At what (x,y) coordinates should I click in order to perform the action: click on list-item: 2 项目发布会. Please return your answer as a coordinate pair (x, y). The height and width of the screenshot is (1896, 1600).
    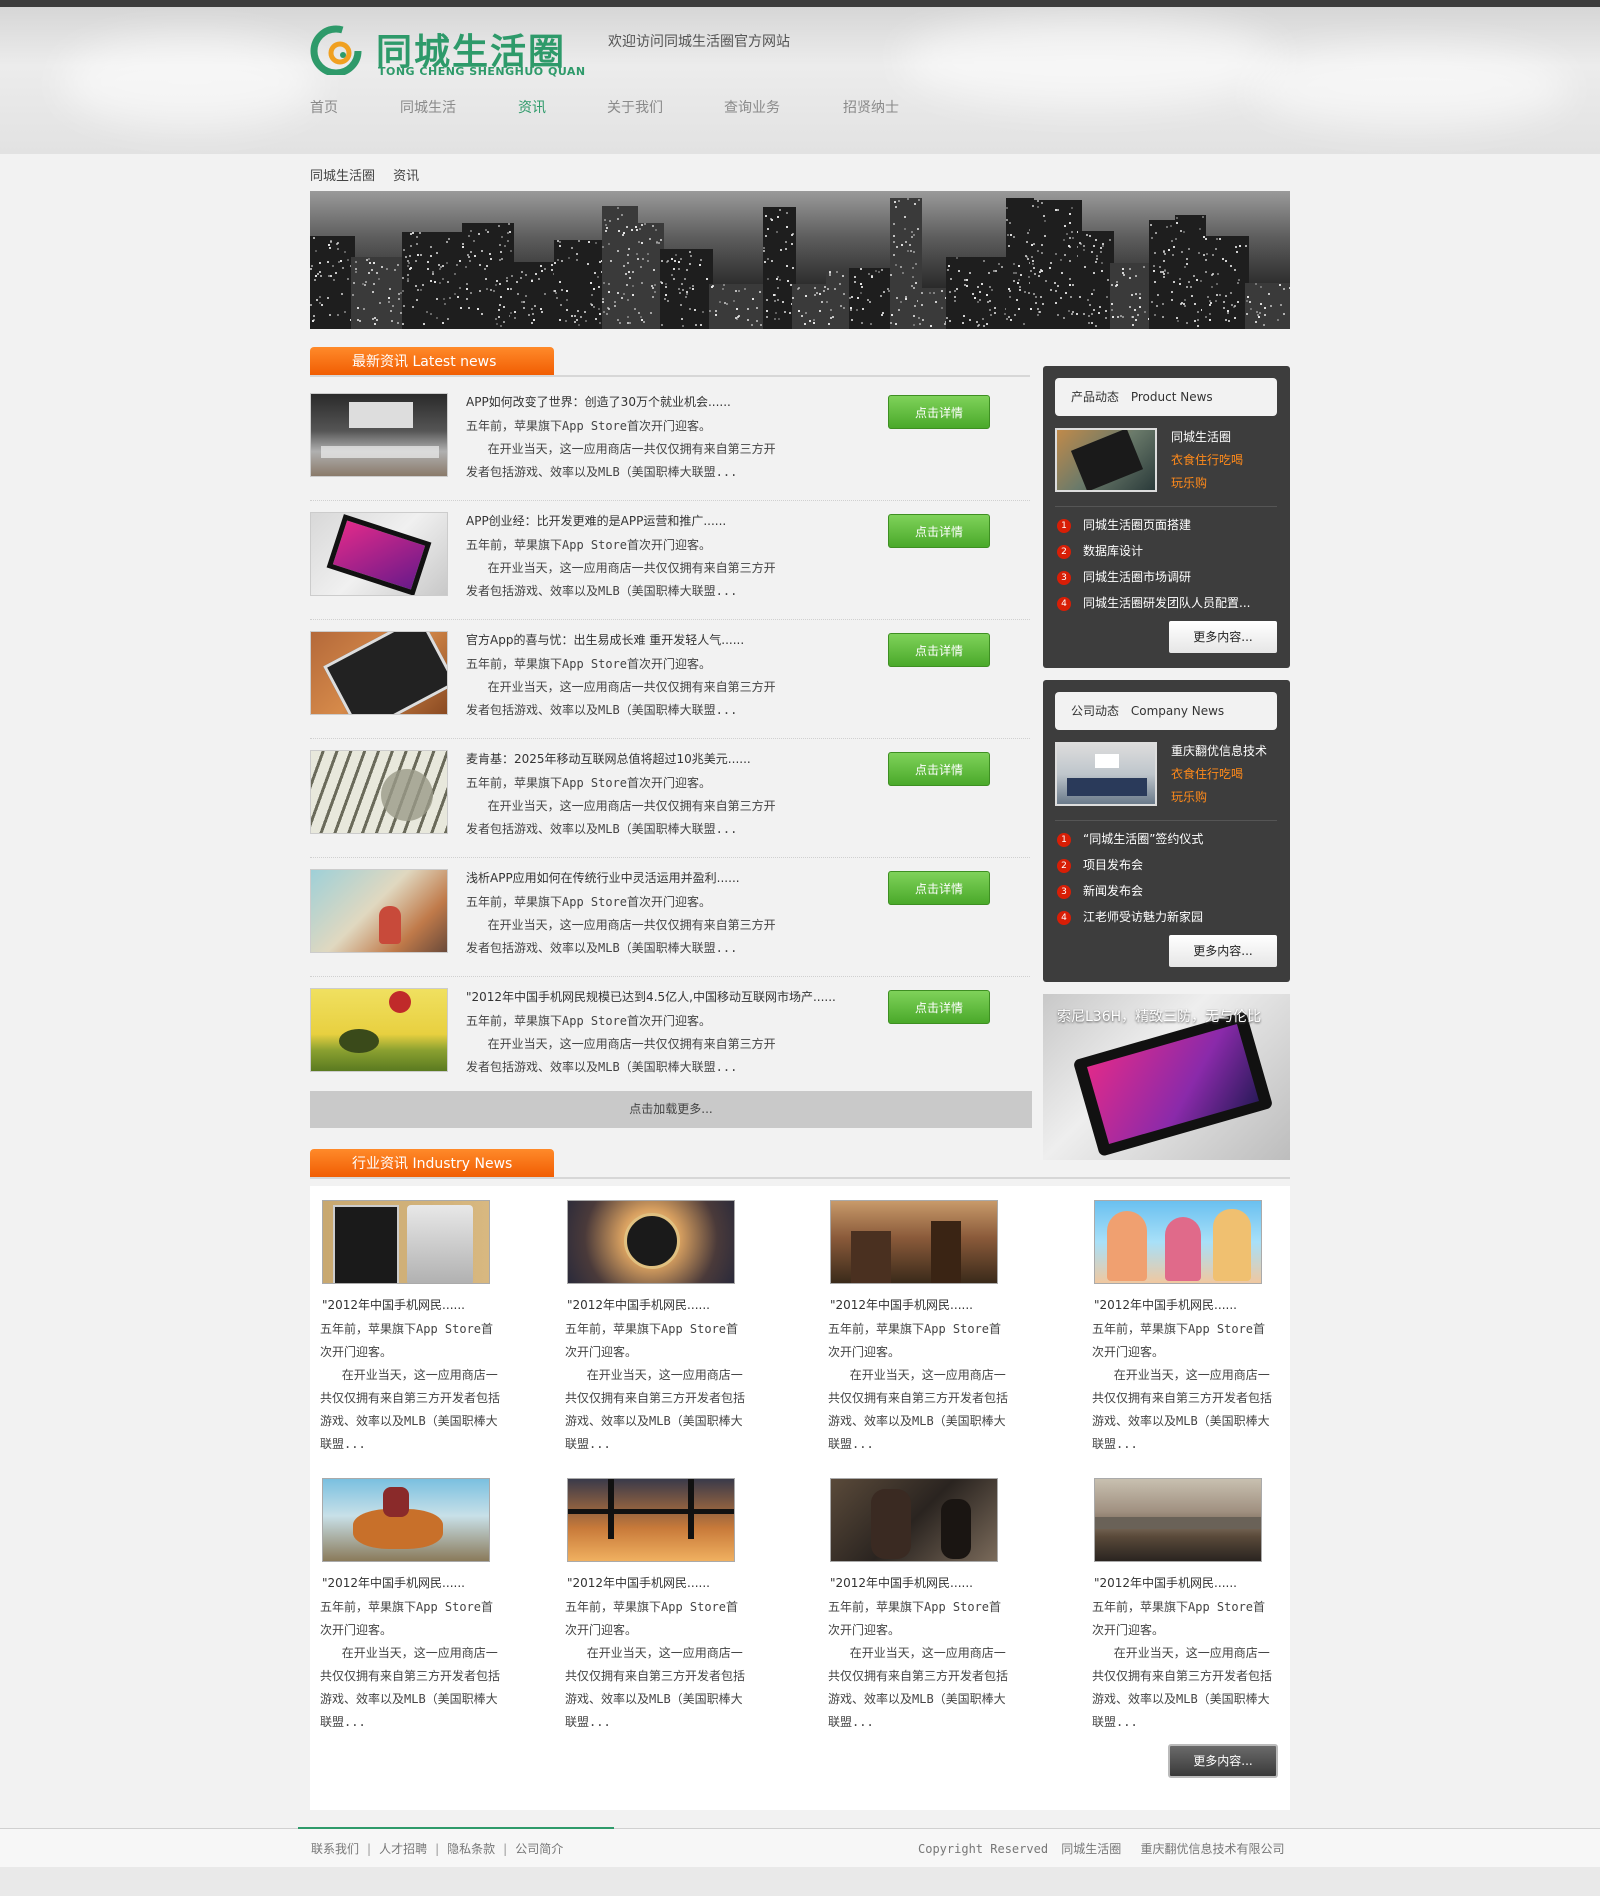
    Looking at the image, I should click on (1168, 865).